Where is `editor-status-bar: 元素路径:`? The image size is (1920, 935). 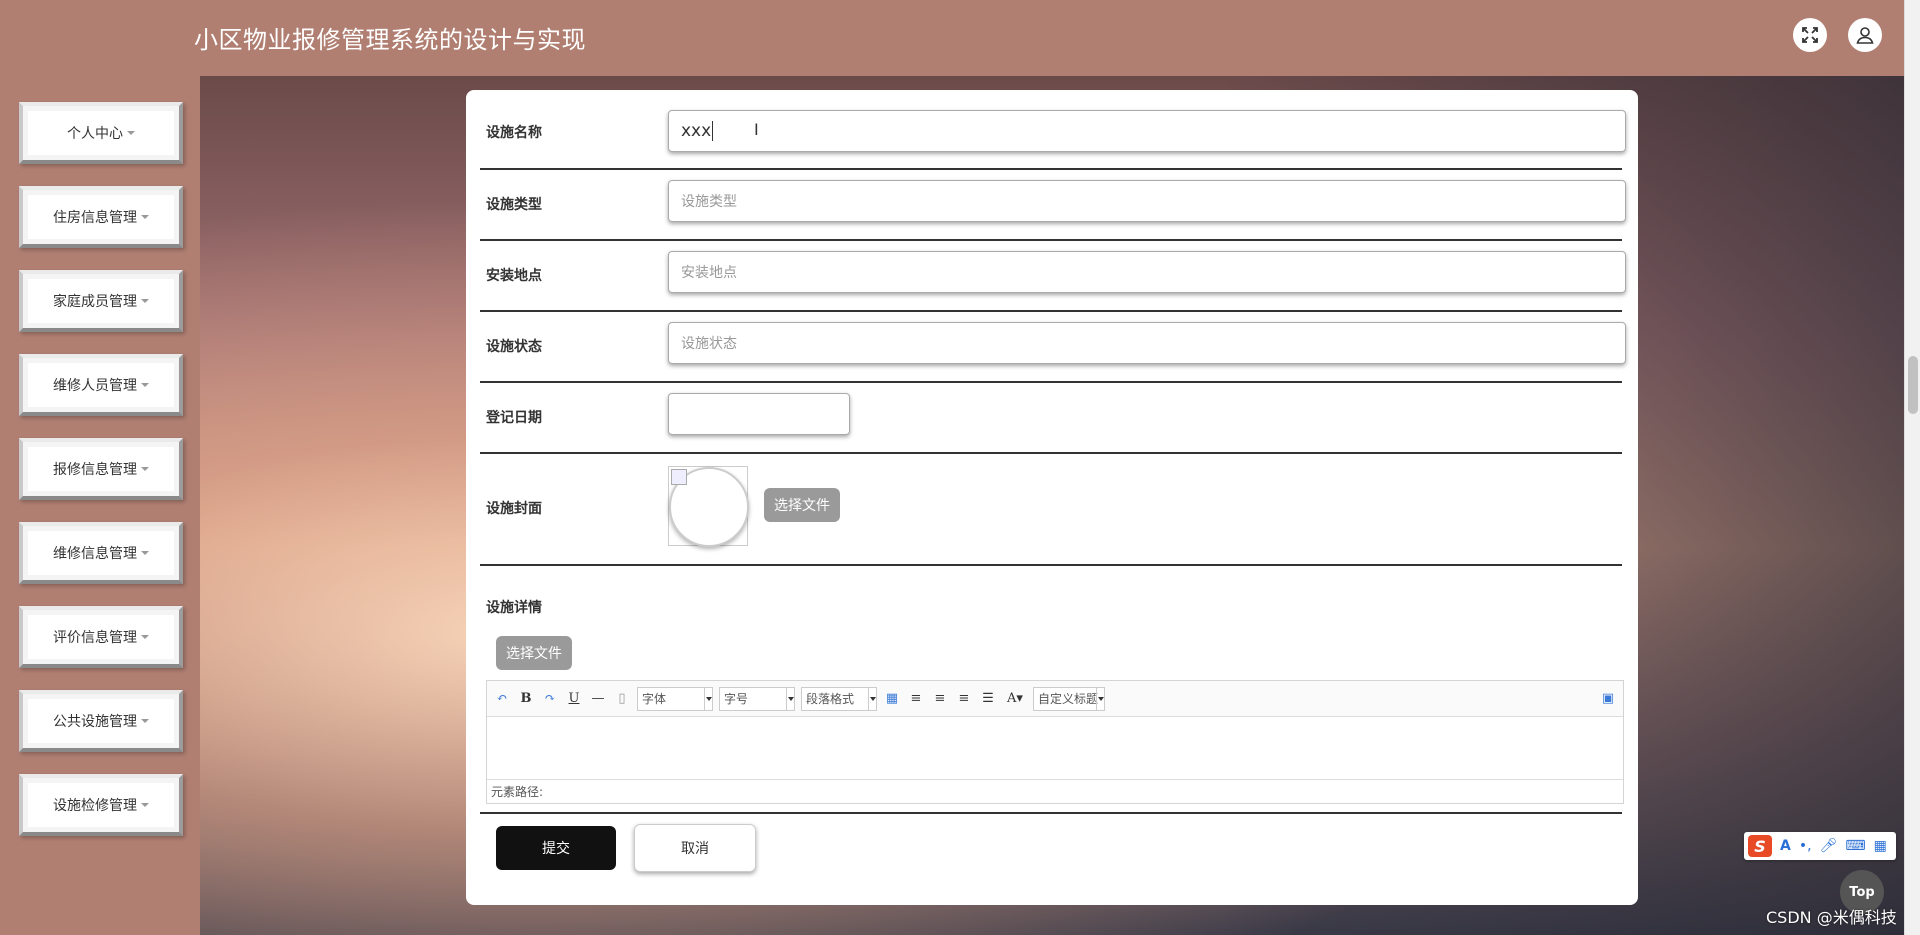 editor-status-bar: 元素路径: is located at coordinates (1055, 791).